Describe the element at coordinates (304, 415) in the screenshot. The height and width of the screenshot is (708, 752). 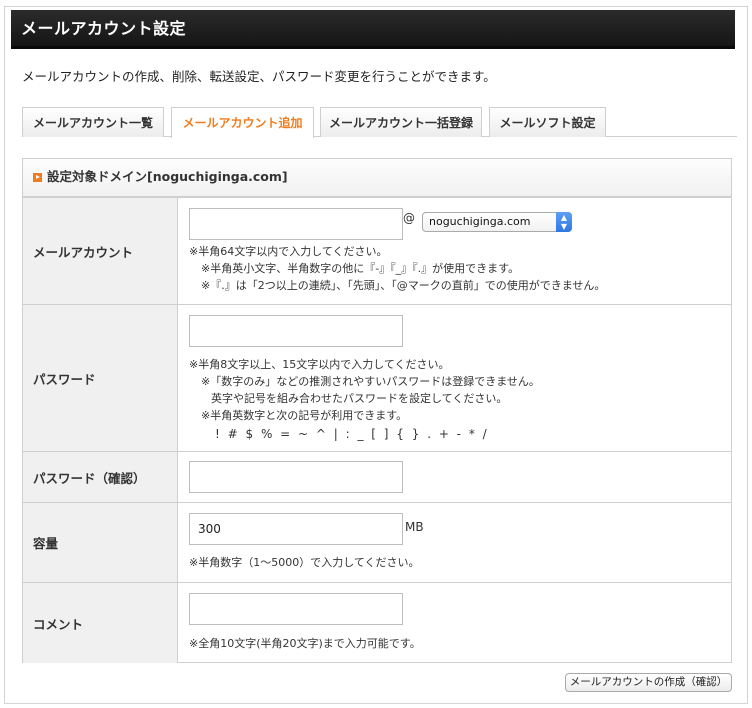
I see `password-note-4: ※半角英数字と次の記号が利用できます。` at that location.